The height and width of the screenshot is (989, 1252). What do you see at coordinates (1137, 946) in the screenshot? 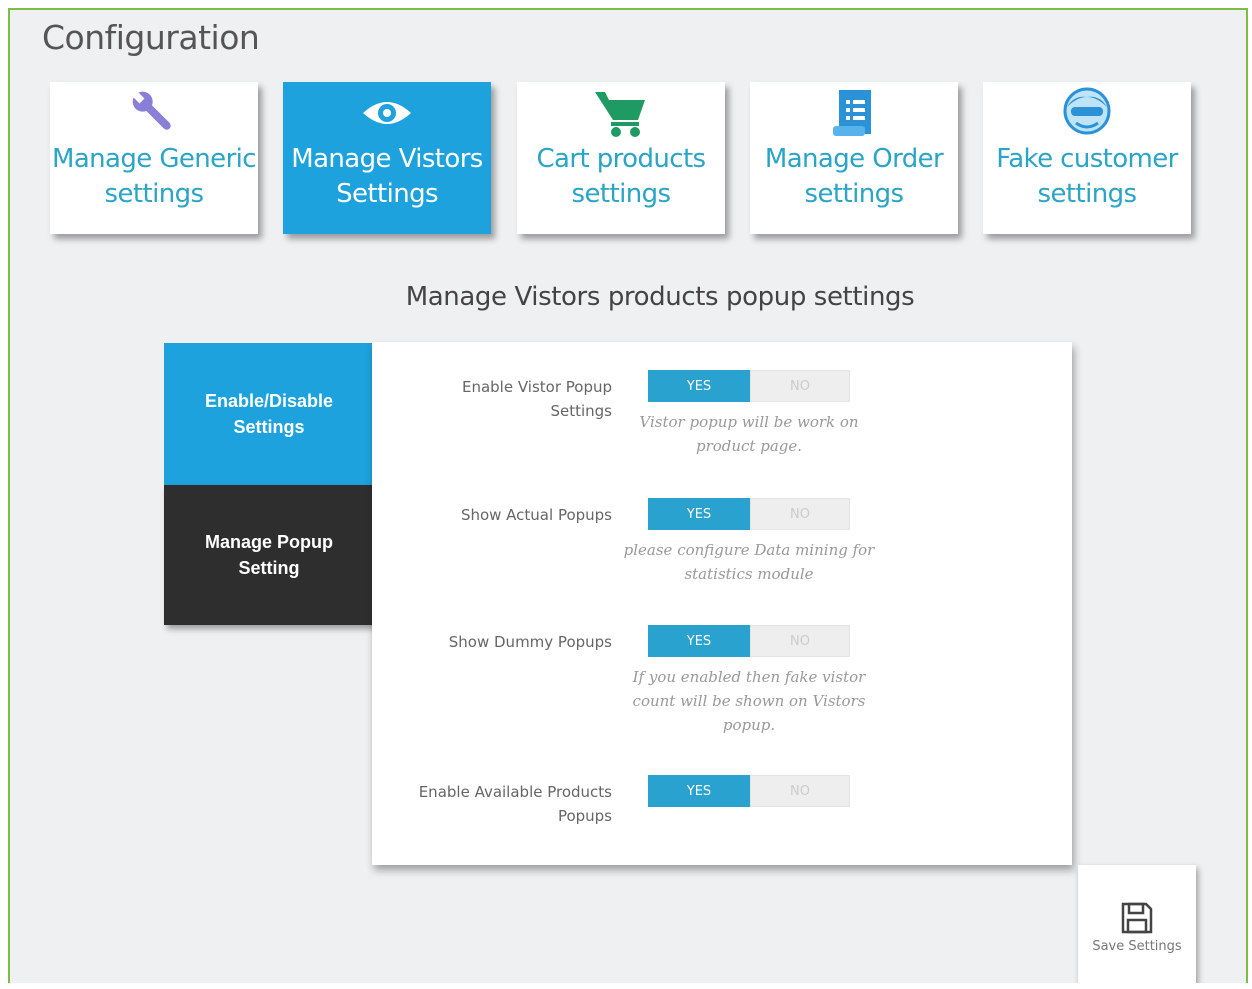
I see `save-settings-label: Save Settings` at bounding box center [1137, 946].